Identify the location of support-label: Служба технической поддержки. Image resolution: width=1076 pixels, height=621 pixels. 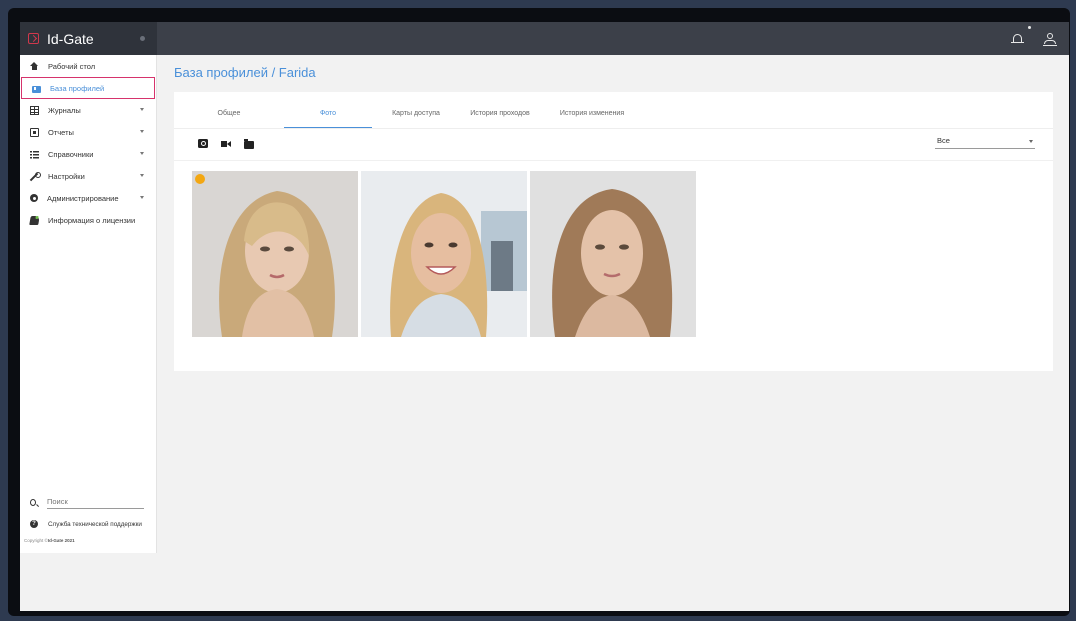
(95, 524).